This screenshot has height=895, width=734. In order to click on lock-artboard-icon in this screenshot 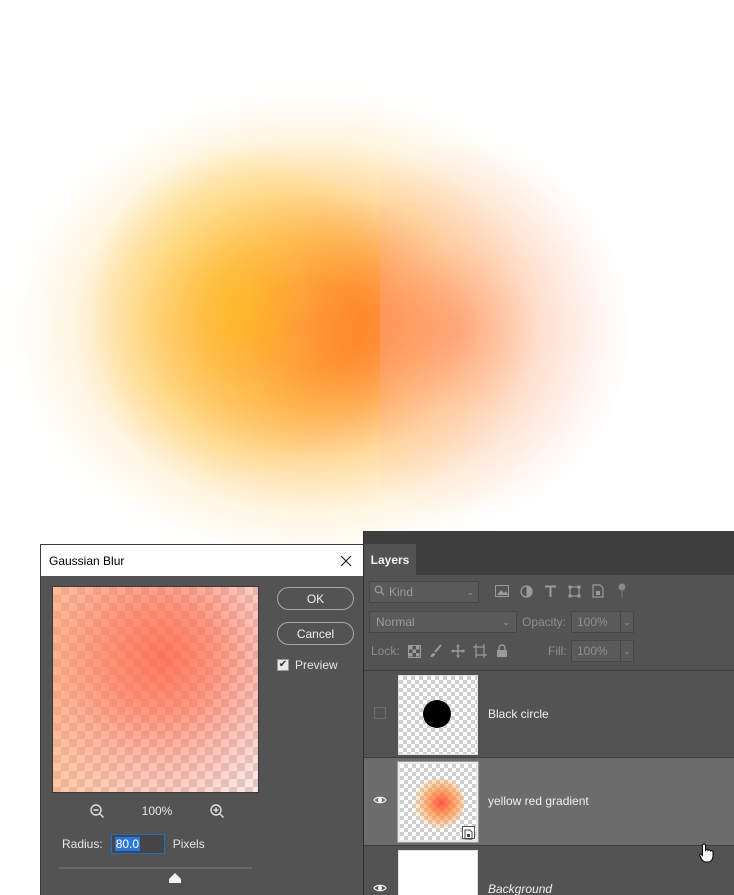, I will do `click(480, 651)`.